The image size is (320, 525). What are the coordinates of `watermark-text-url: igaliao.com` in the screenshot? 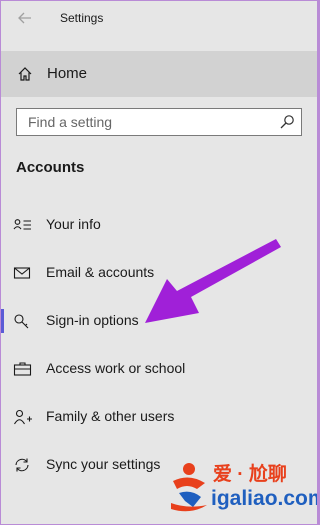 It's located at (264, 498).